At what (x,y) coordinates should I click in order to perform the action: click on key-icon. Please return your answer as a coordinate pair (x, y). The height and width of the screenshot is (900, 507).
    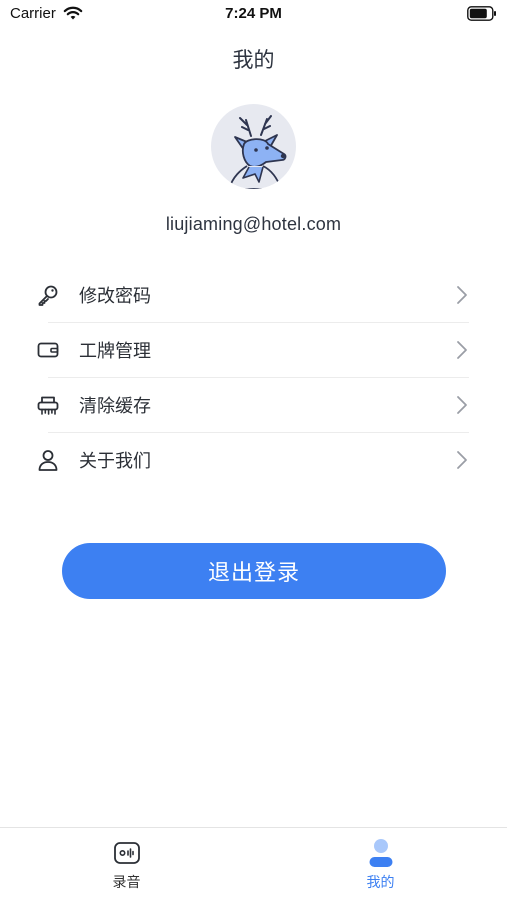
    Looking at the image, I should click on (48, 295).